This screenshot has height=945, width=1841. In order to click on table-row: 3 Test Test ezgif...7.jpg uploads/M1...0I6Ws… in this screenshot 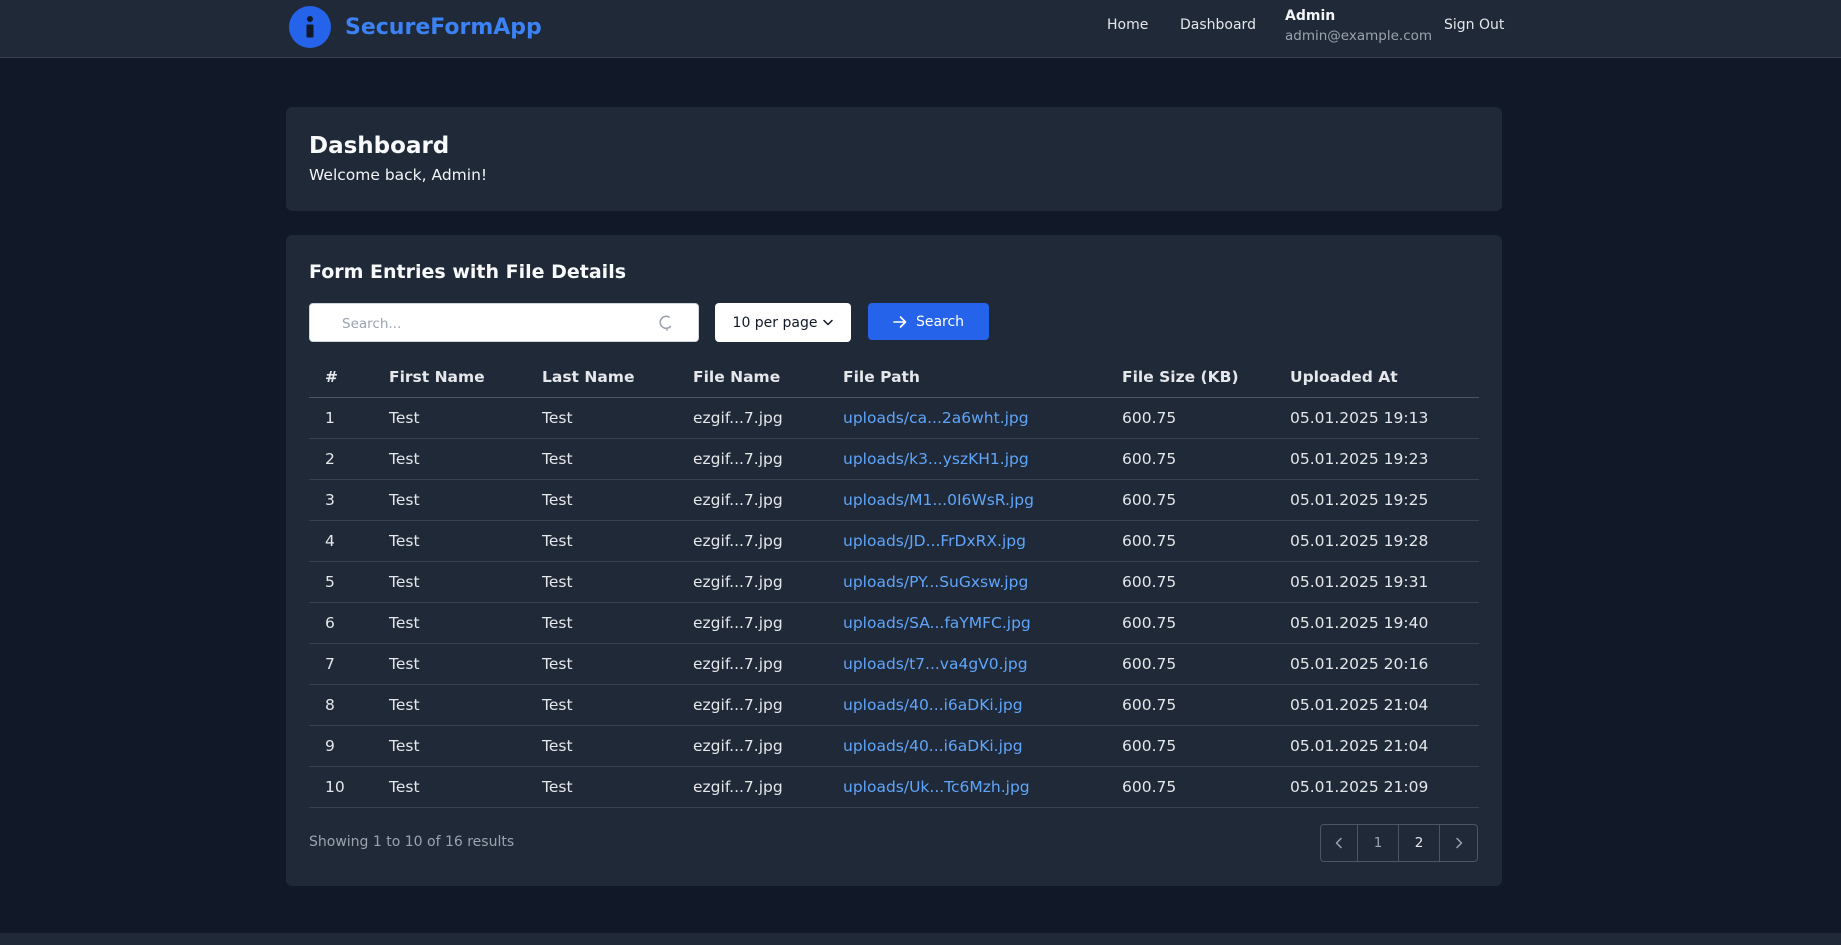, I will do `click(894, 500)`.